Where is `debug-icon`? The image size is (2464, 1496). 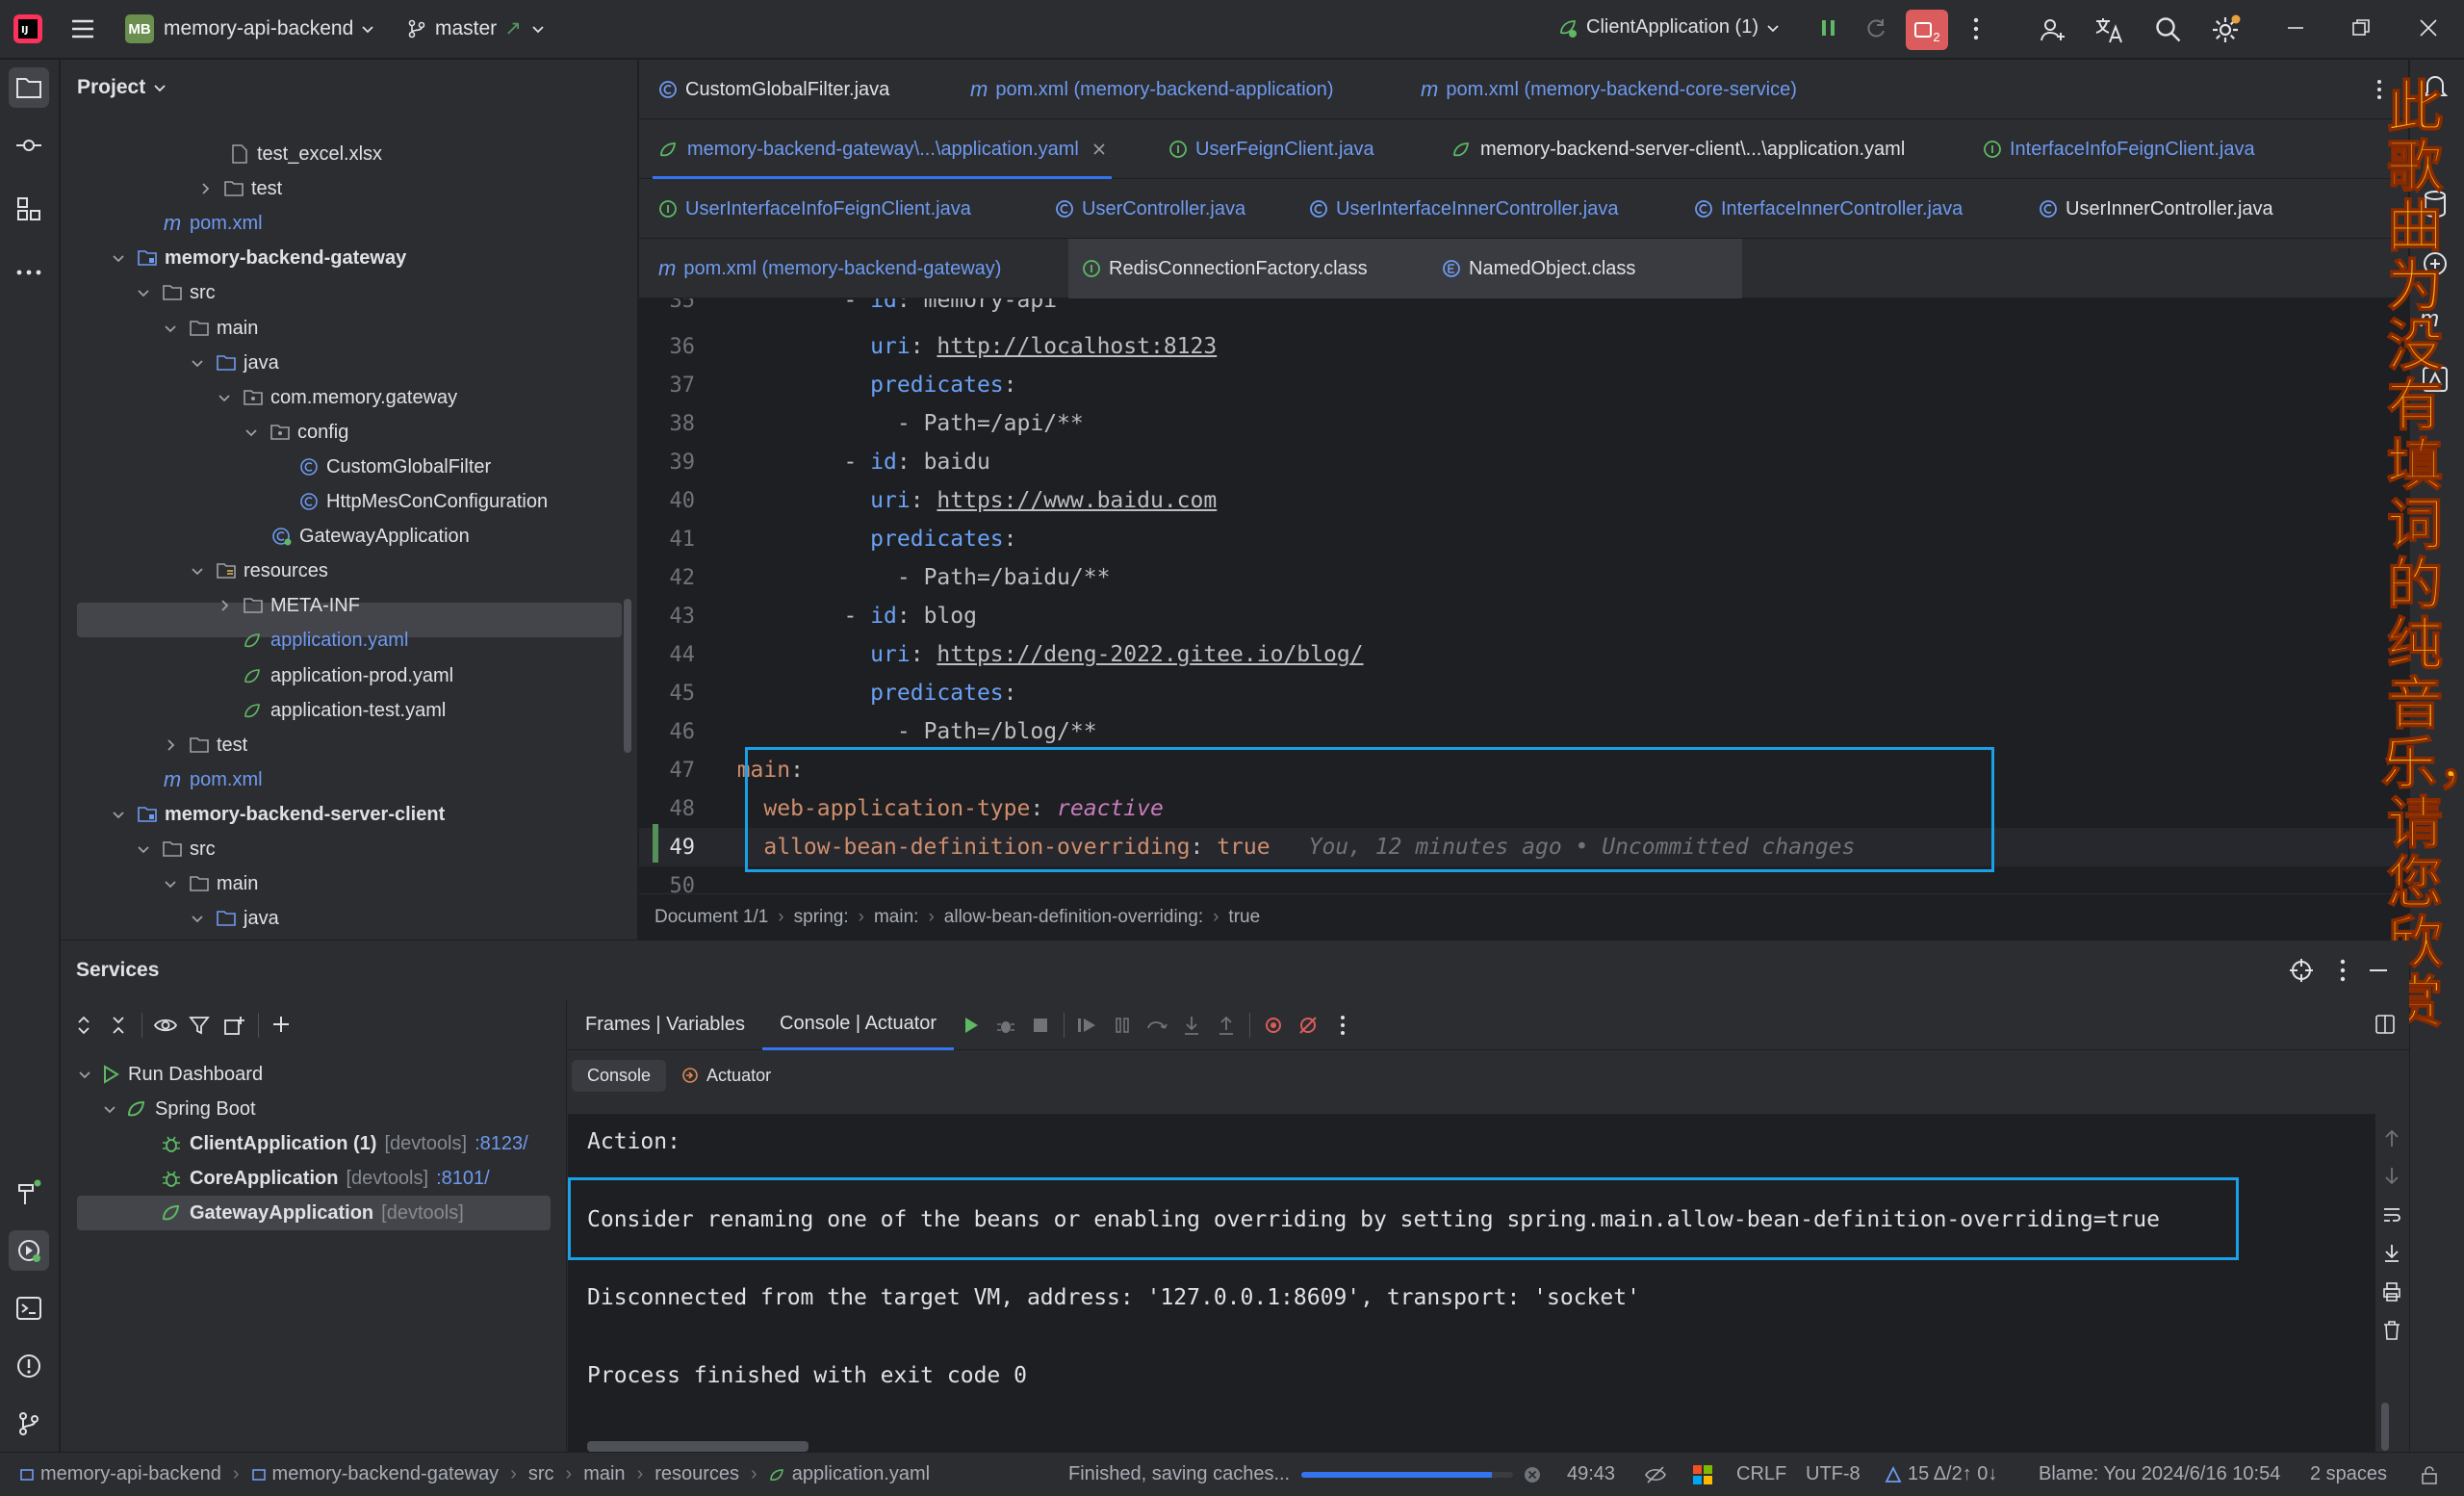
debug-icon is located at coordinates (1005, 1025).